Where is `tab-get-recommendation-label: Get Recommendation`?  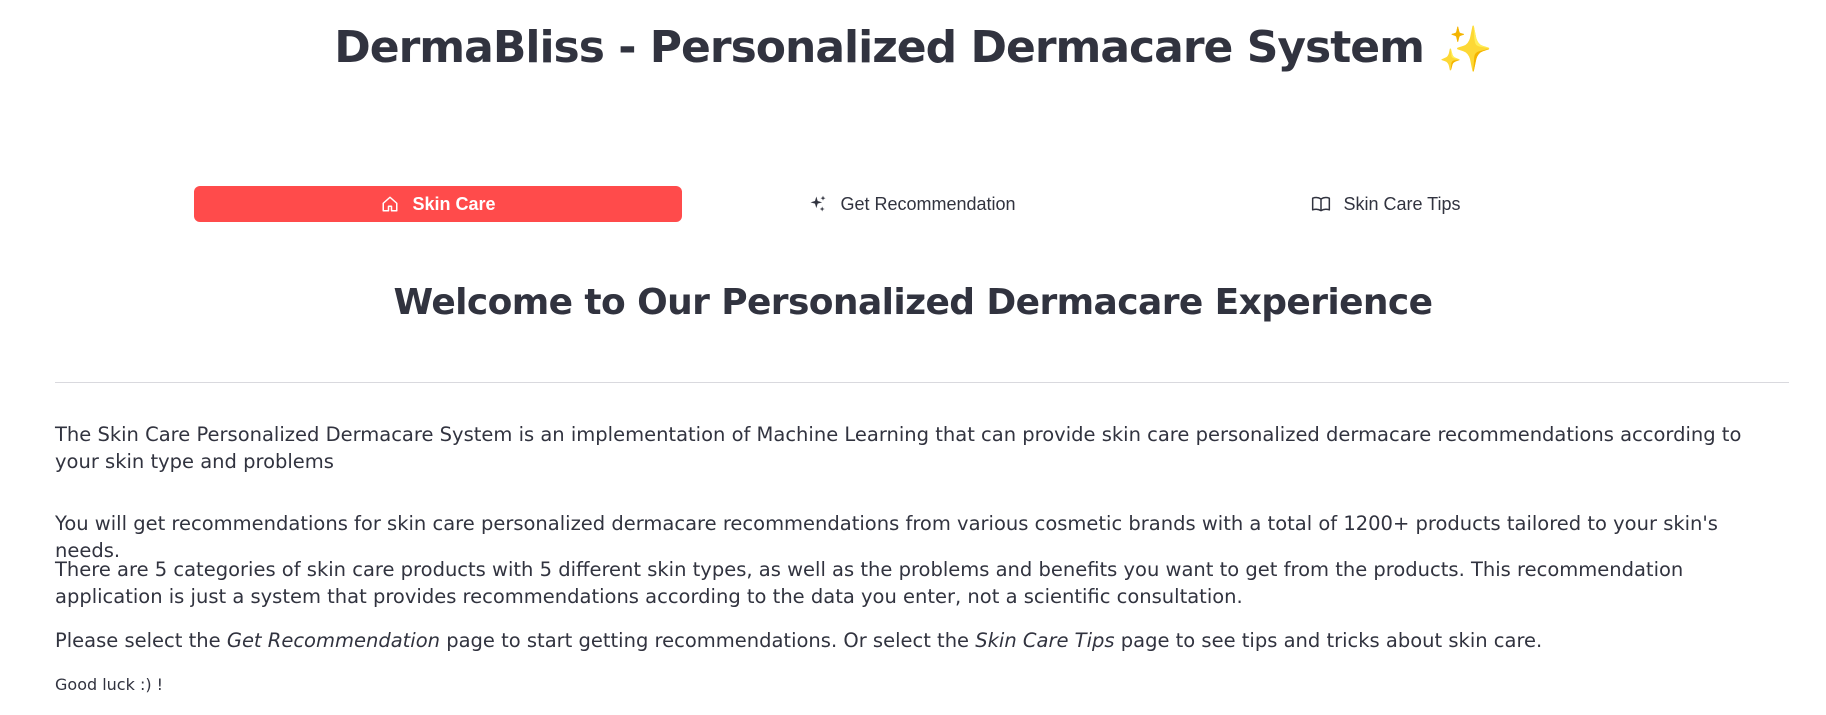 tab-get-recommendation-label: Get Recommendation is located at coordinates (928, 203).